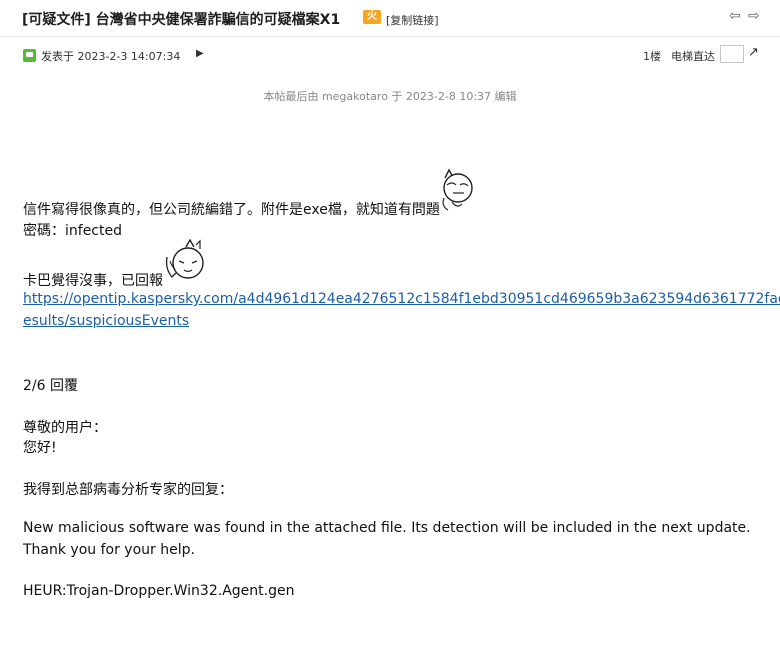 The height and width of the screenshot is (651, 780). I want to click on go-arrow-icon: ↗, so click(753, 52).